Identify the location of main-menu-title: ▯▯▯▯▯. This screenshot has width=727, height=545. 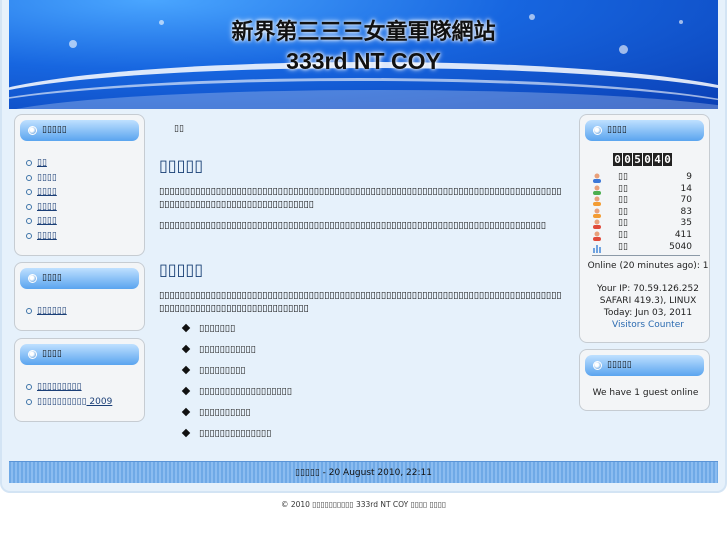
(54, 130).